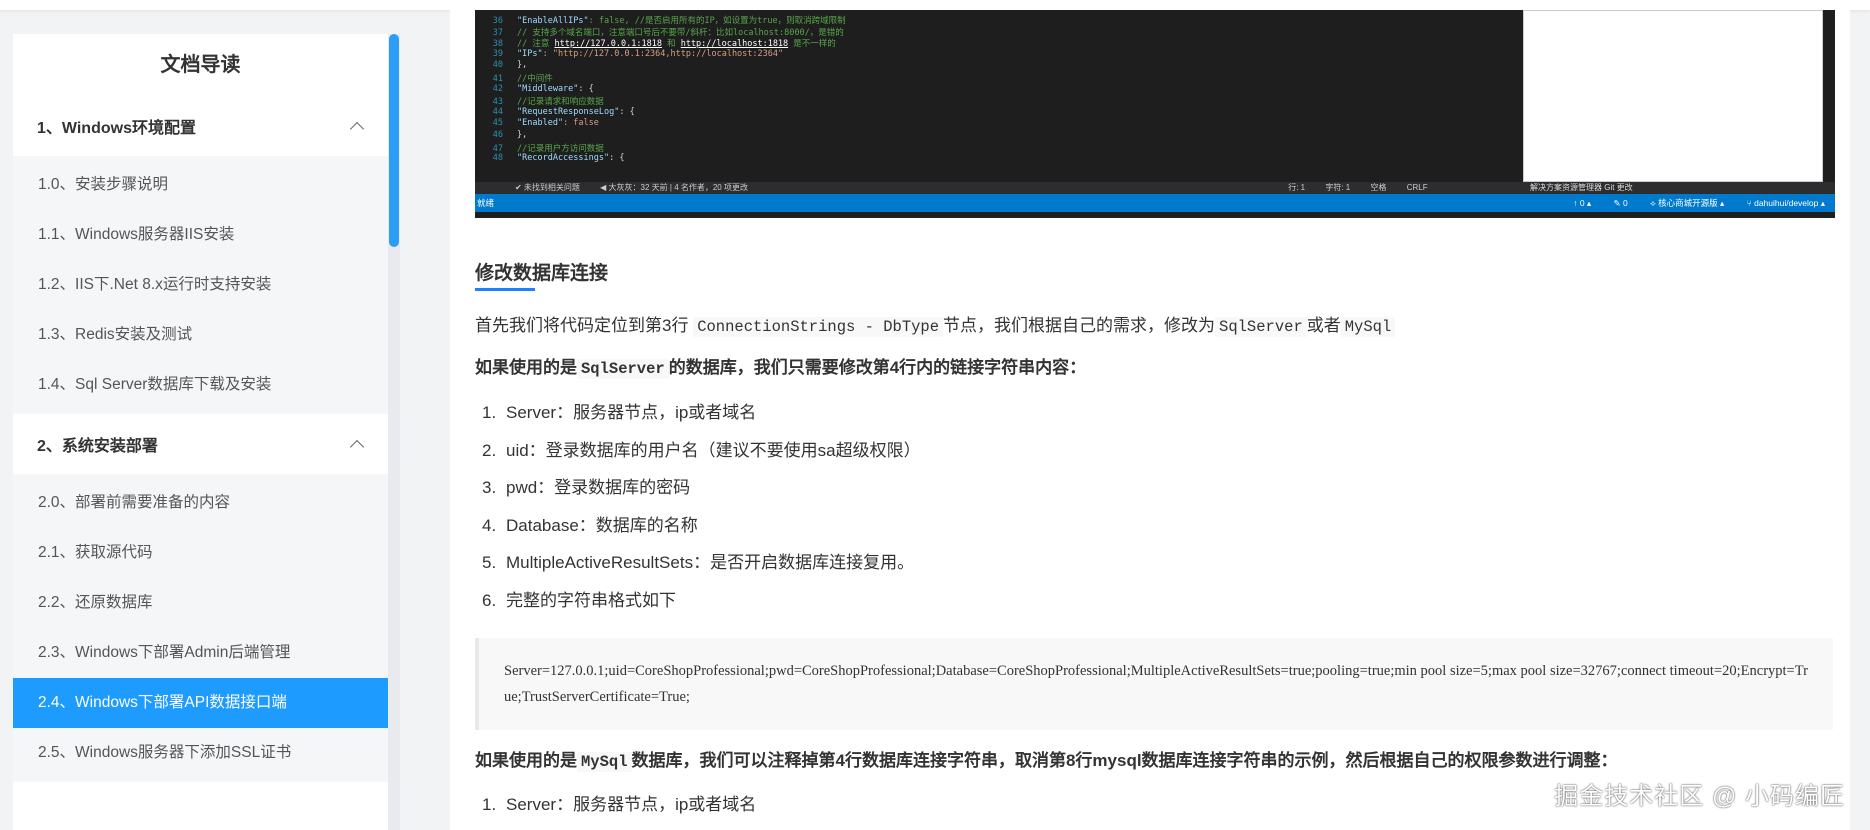 The height and width of the screenshot is (830, 1870). Describe the element at coordinates (200, 703) in the screenshot. I see `sidebar-item-active: 2.4、Windows下部署API数据接口端` at that location.